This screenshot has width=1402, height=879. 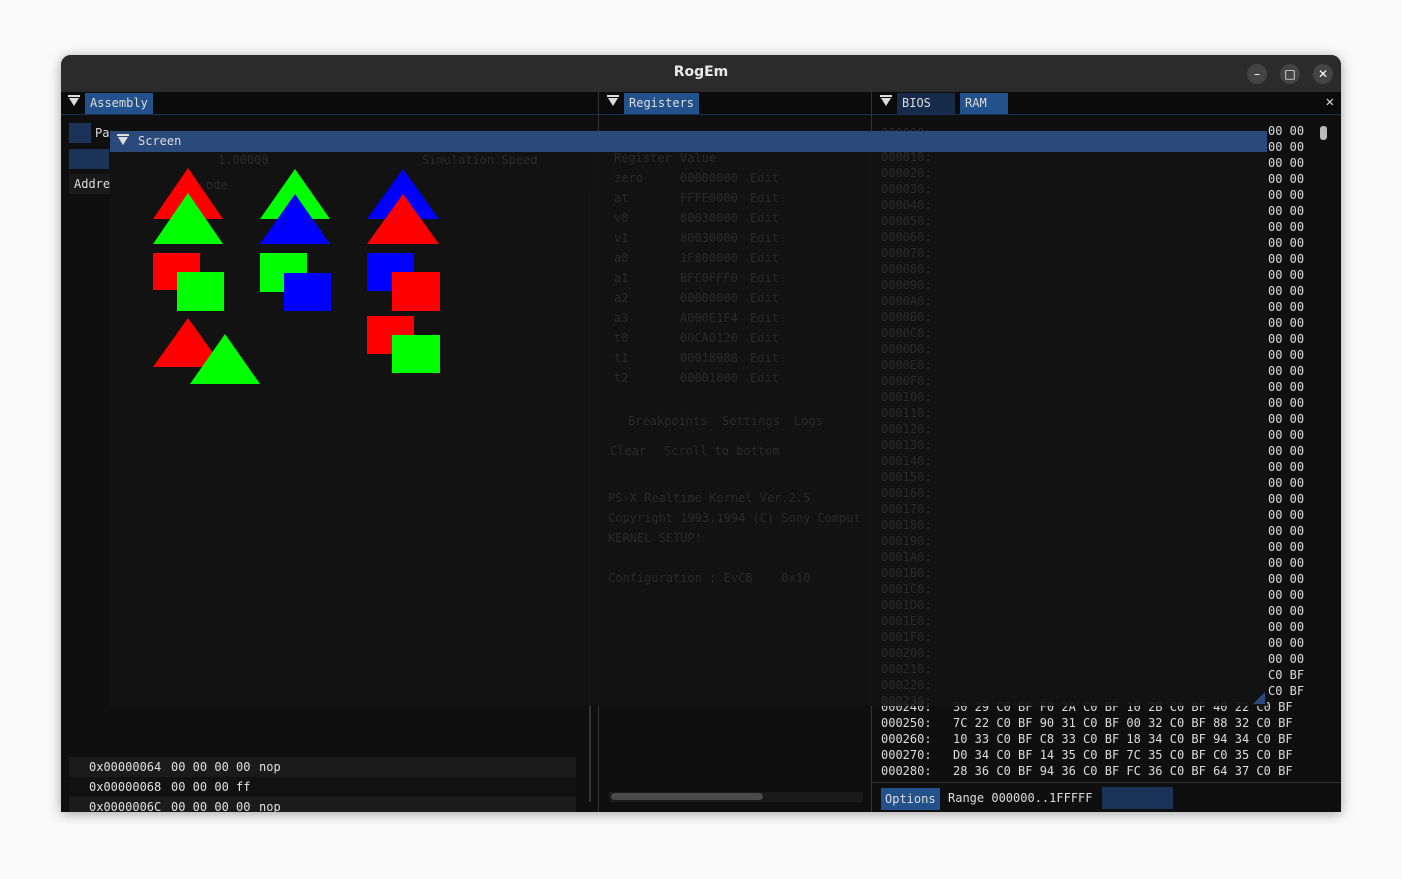 I want to click on memory-address: 000260:, so click(x=906, y=739).